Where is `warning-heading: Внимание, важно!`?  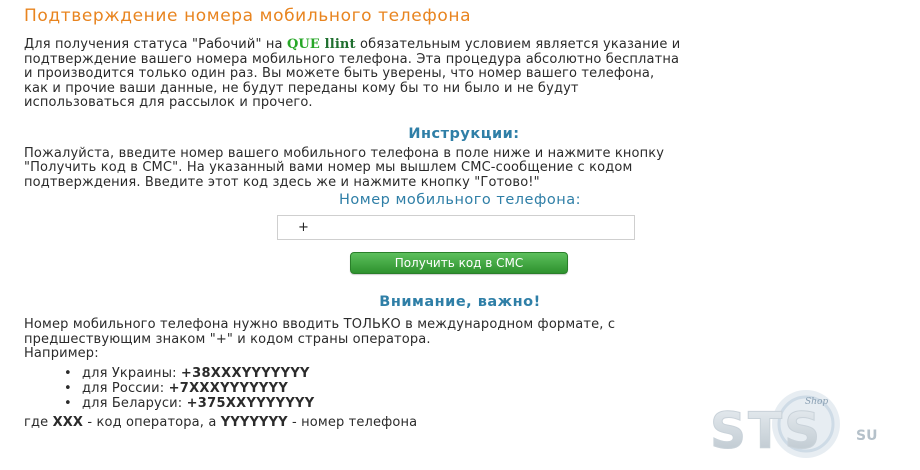 warning-heading: Внимание, важно! is located at coordinates (460, 302).